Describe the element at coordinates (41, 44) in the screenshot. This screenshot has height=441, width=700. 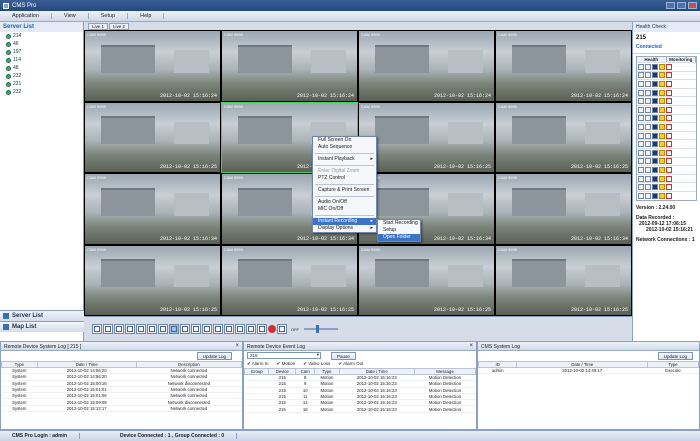
I see `server-item: 46` at that location.